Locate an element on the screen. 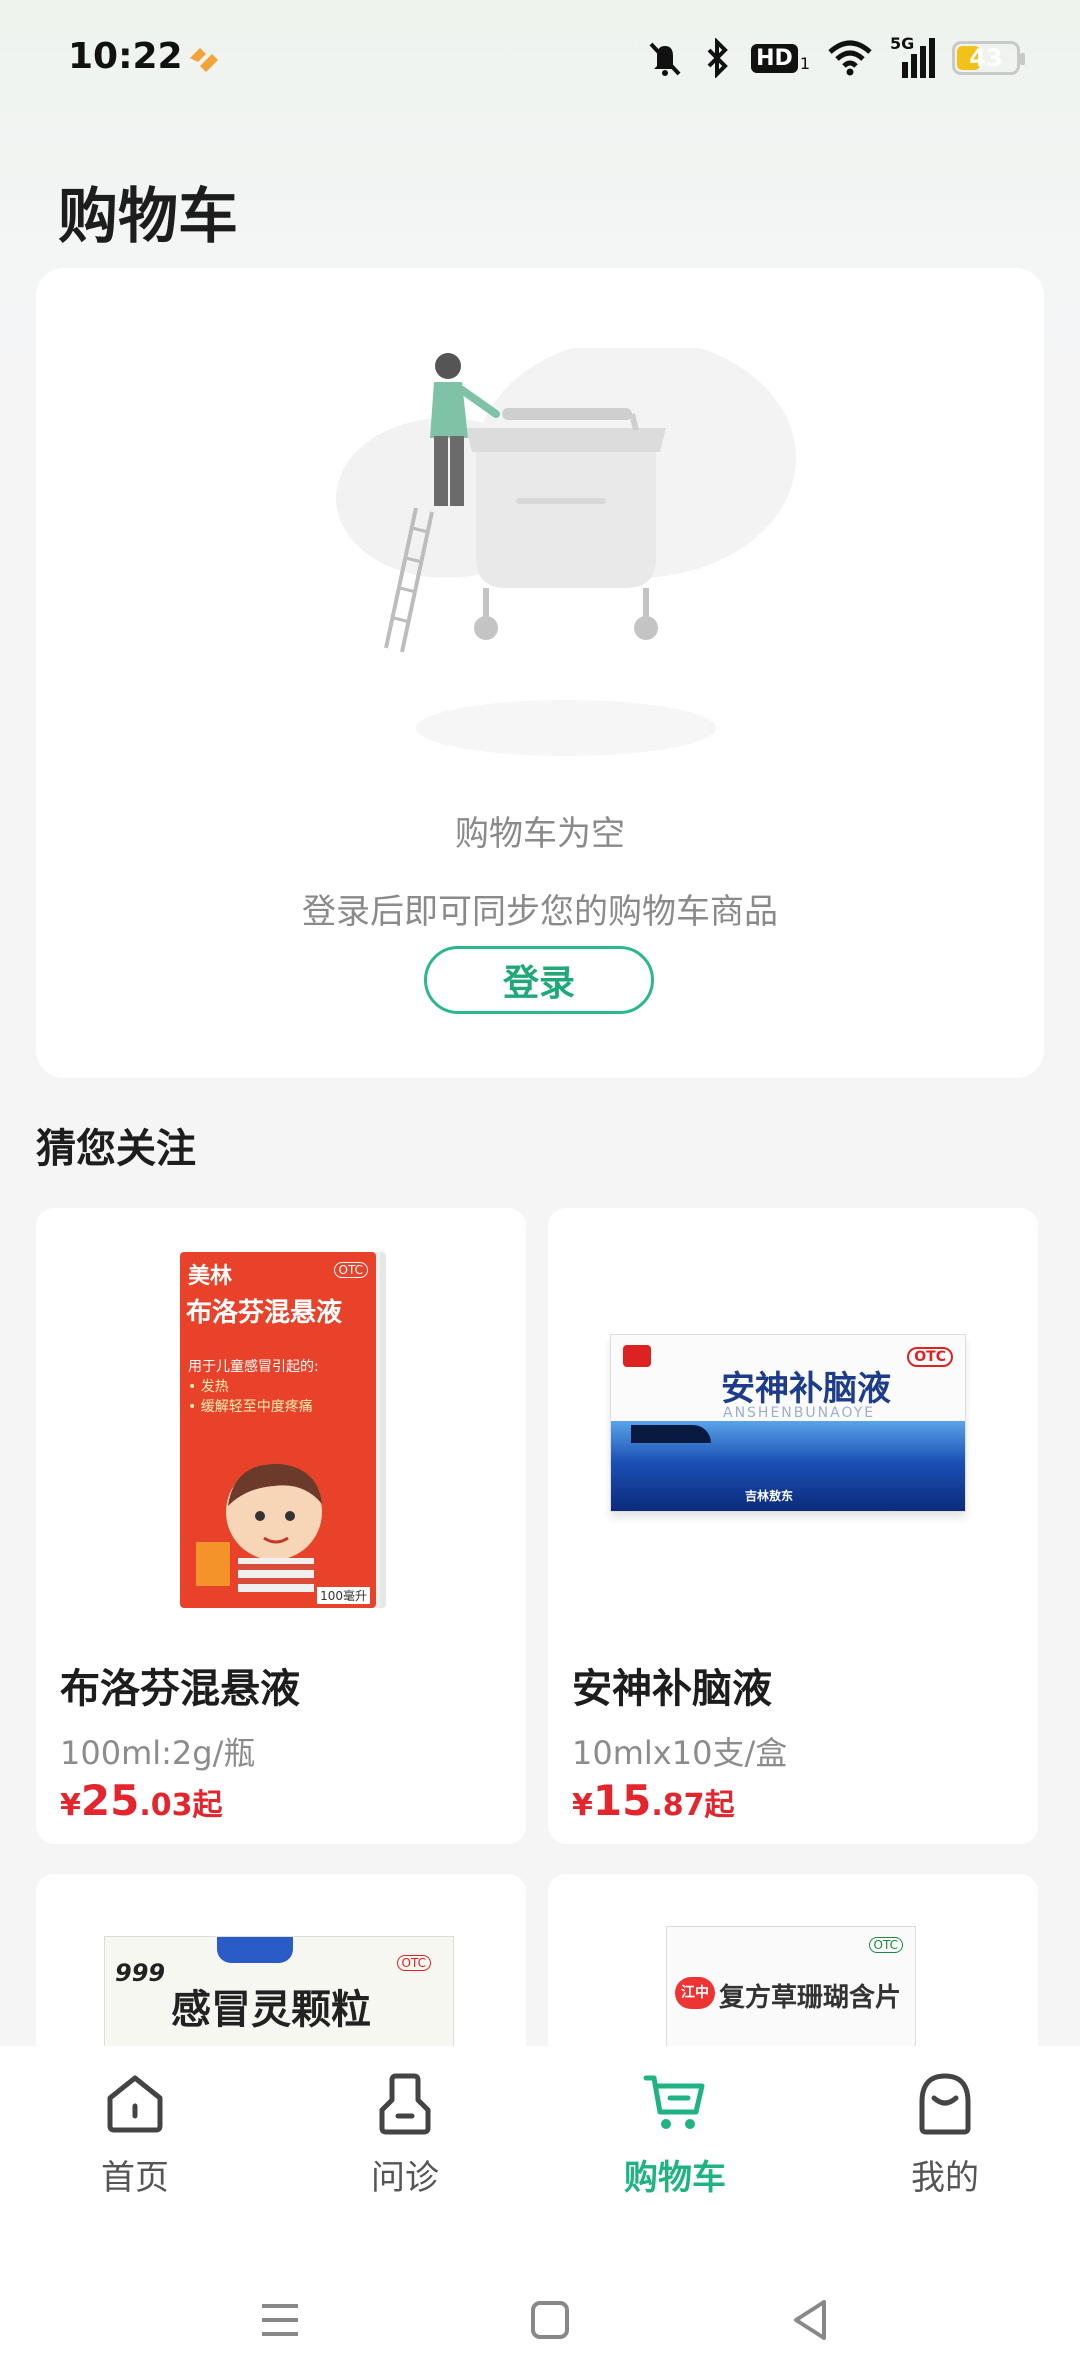 This screenshot has width=1080, height=2376. hd-icon: HD 1 is located at coordinates (780, 58).